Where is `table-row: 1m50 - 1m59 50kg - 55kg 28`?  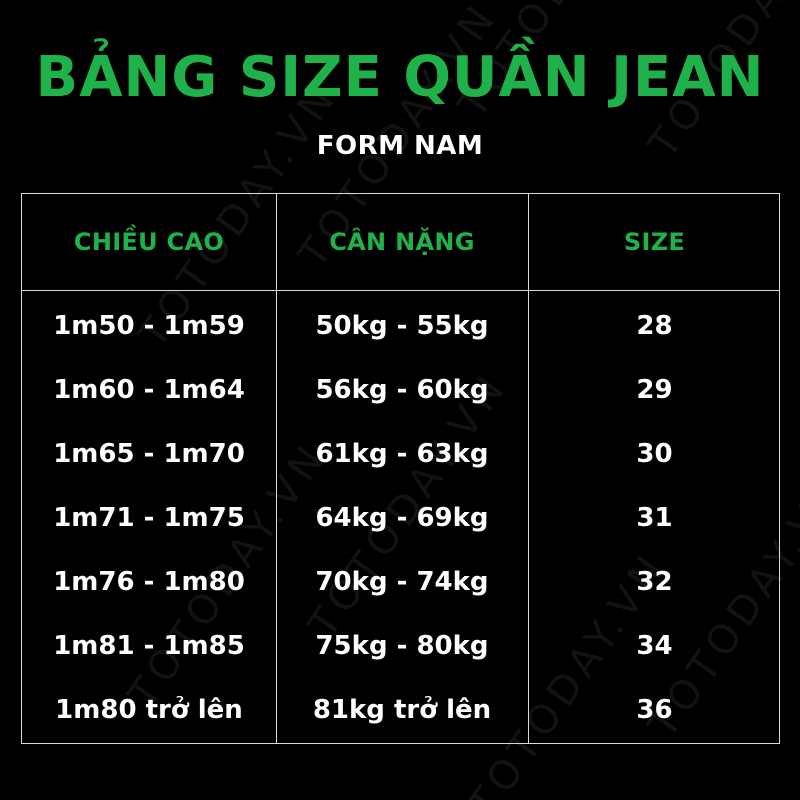 table-row: 1m50 - 1m59 50kg - 55kg 28 is located at coordinates (401, 326).